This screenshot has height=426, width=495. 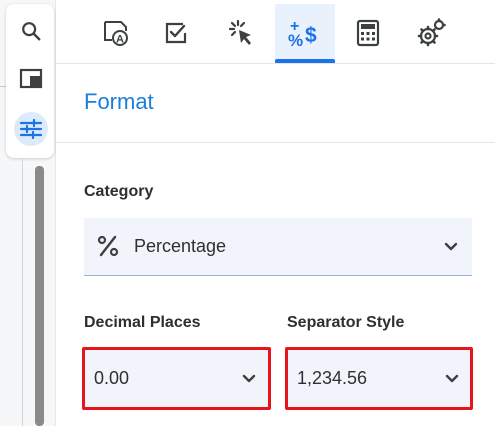 I want to click on tab-text-format: A, so click(x=116, y=32).